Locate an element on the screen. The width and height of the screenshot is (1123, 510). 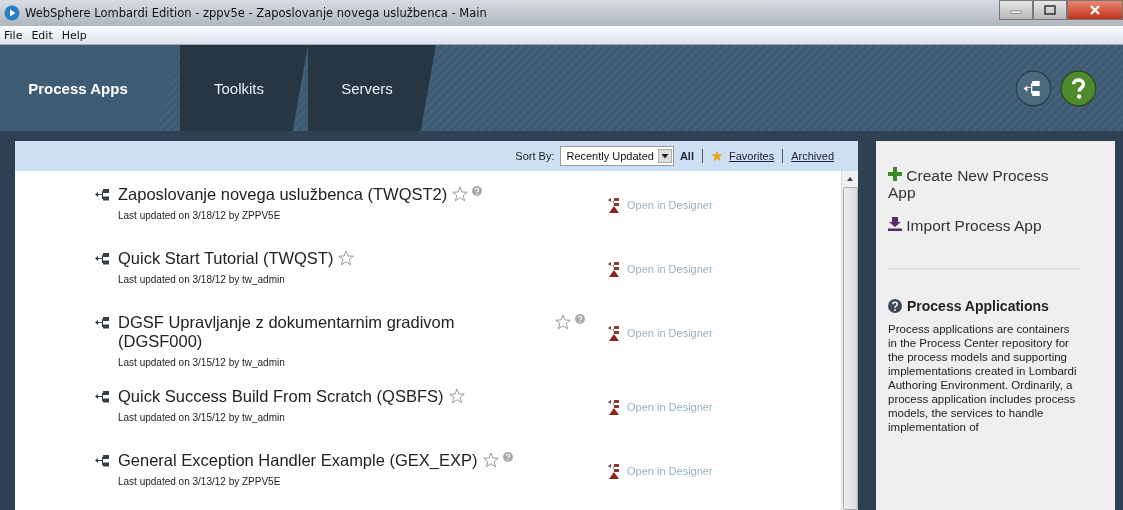
last-updated-text: Last updated on 3/18/12 by ZPPV5E is located at coordinates (199, 215).